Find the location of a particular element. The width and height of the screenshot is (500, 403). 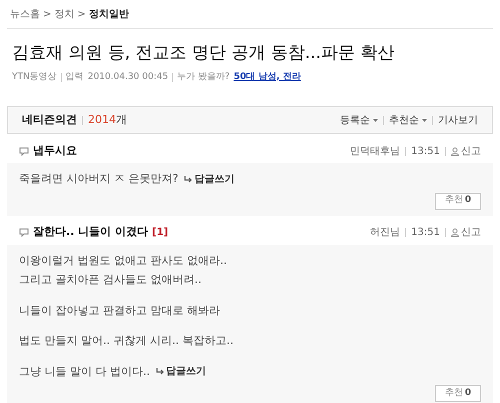

source-label: YTN동영상 is located at coordinates (34, 77).